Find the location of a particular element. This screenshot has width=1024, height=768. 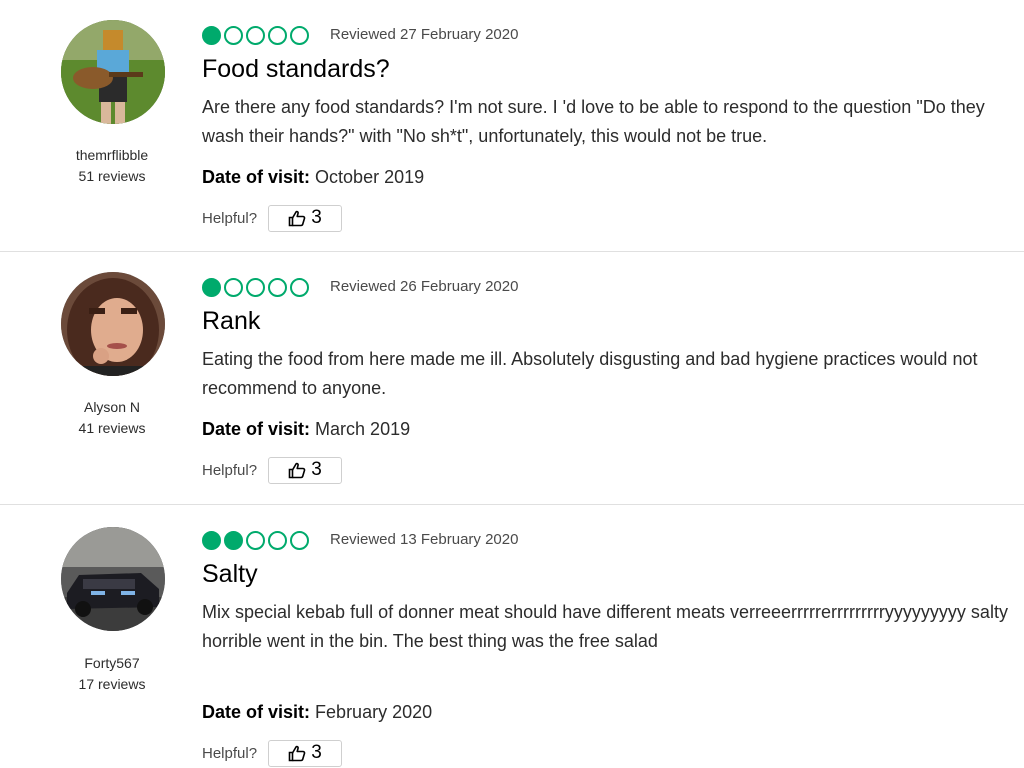

review-title: Food standards? is located at coordinates (296, 69).